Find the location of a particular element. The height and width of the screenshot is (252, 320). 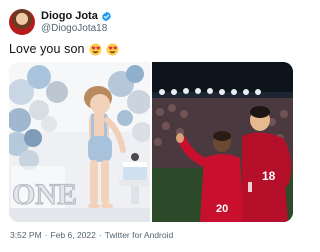

one-sign-text: ONE is located at coordinates (44, 194).